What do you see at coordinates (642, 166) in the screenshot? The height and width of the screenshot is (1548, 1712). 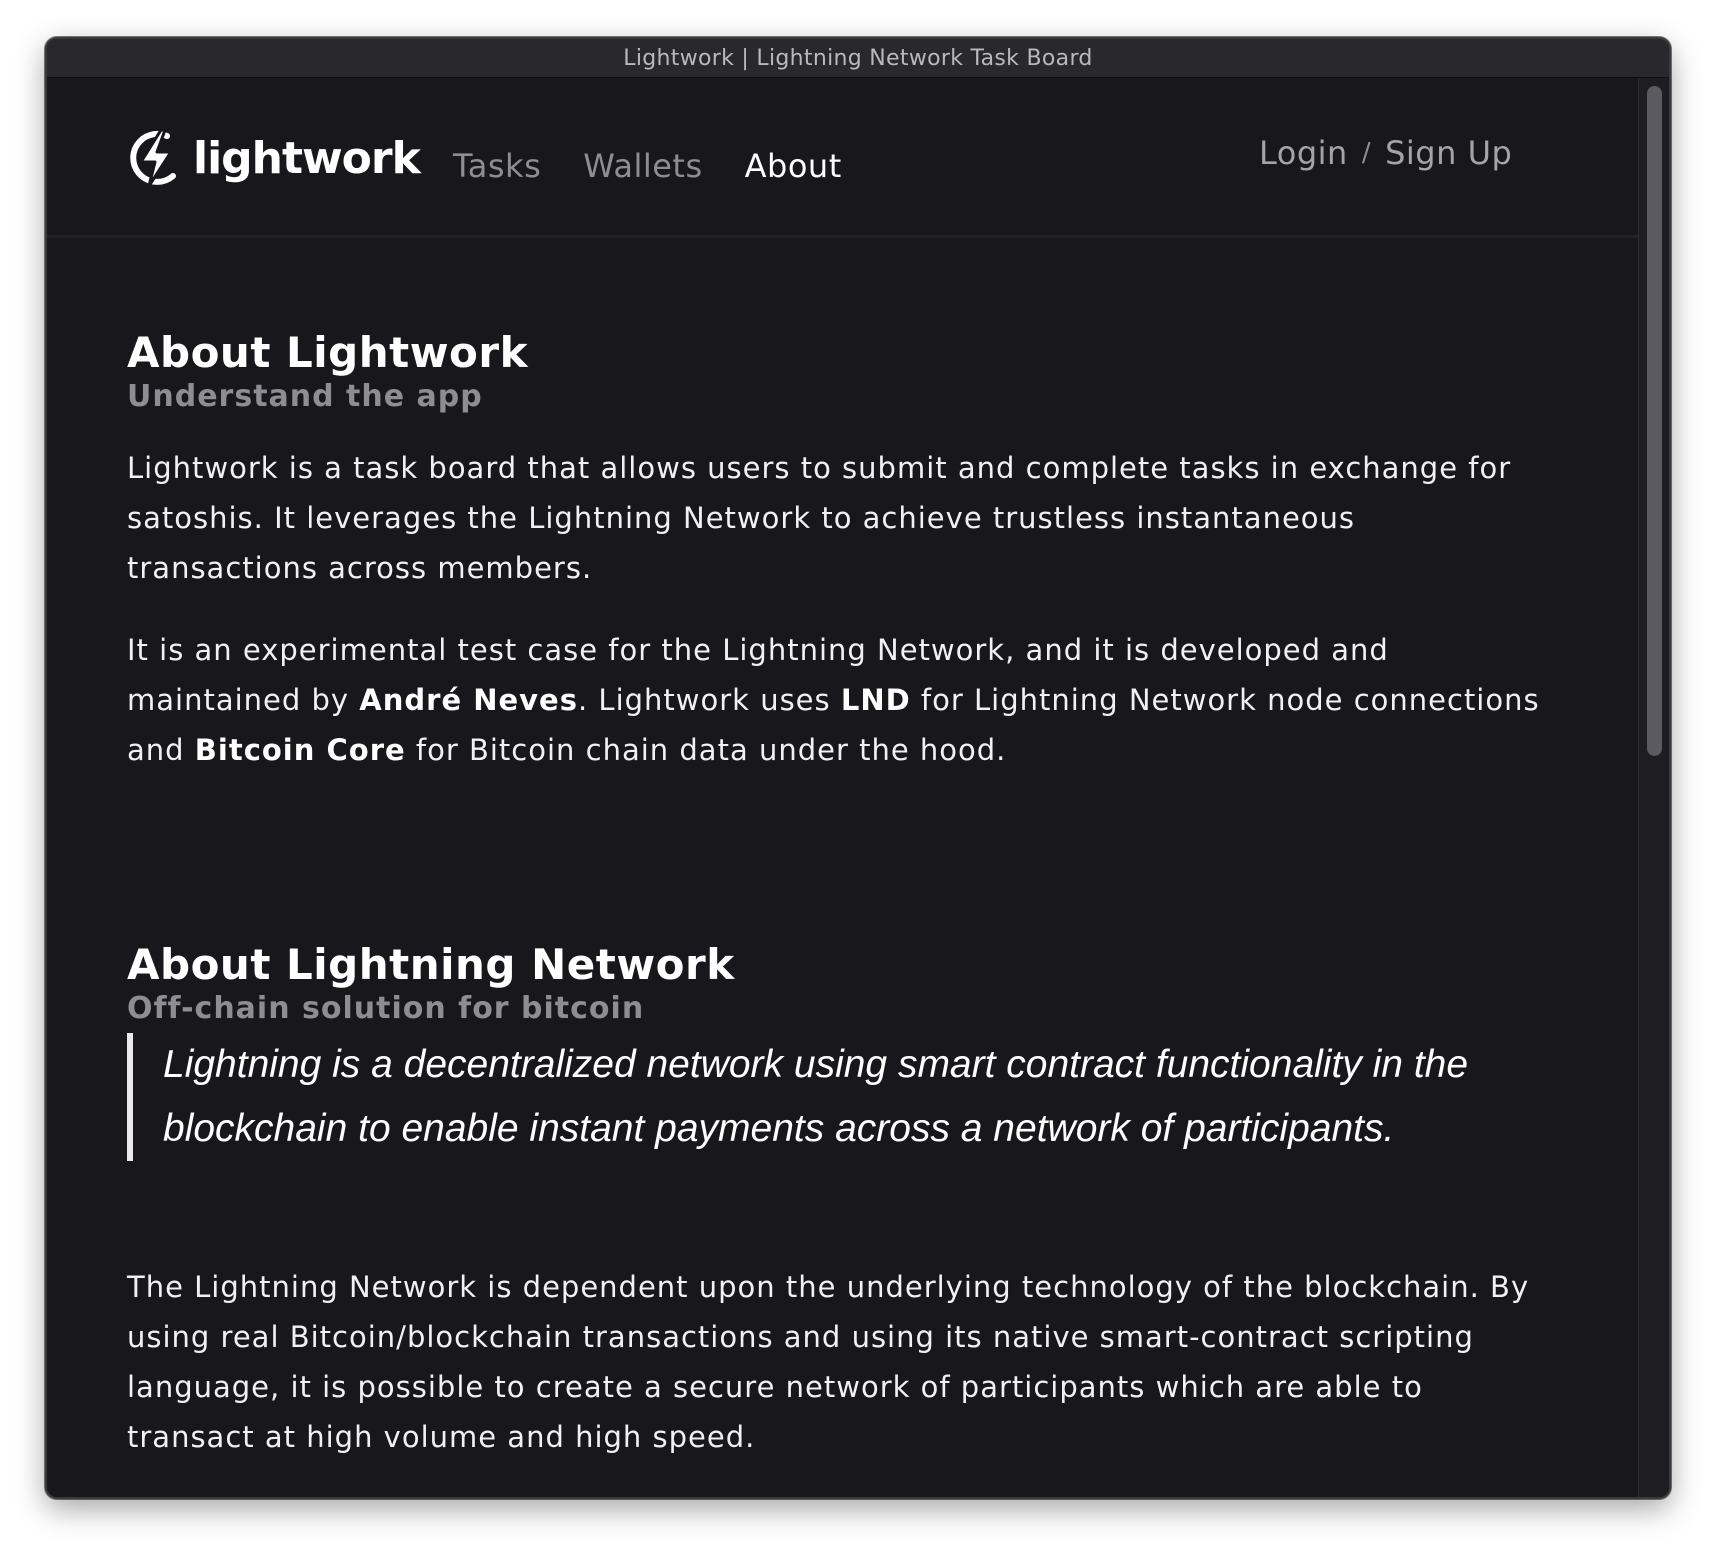 I see `nav-wallets: Wallets` at bounding box center [642, 166].